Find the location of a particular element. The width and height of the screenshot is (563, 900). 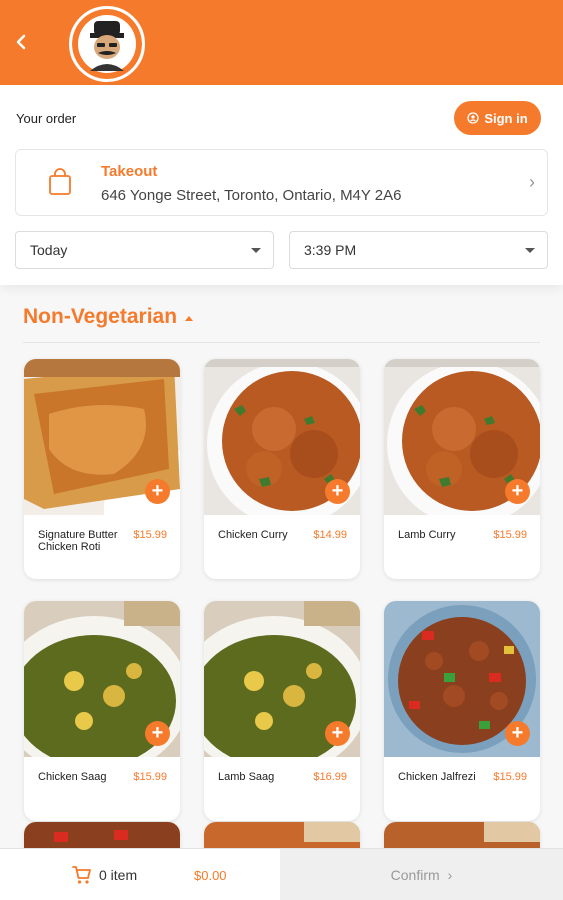

category-toggle-non-vegetarian: Non-Vegetarian is located at coordinates (108, 317).